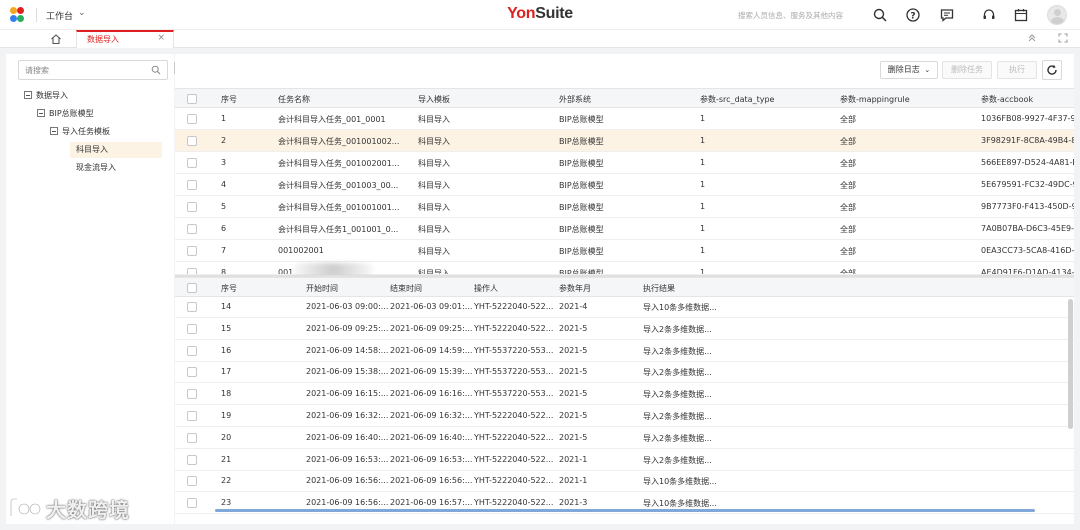 Image resolution: width=1080 pixels, height=530 pixels. Describe the element at coordinates (71, 113) in the screenshot. I see `tree-node-label: BIP总账模型` at that location.